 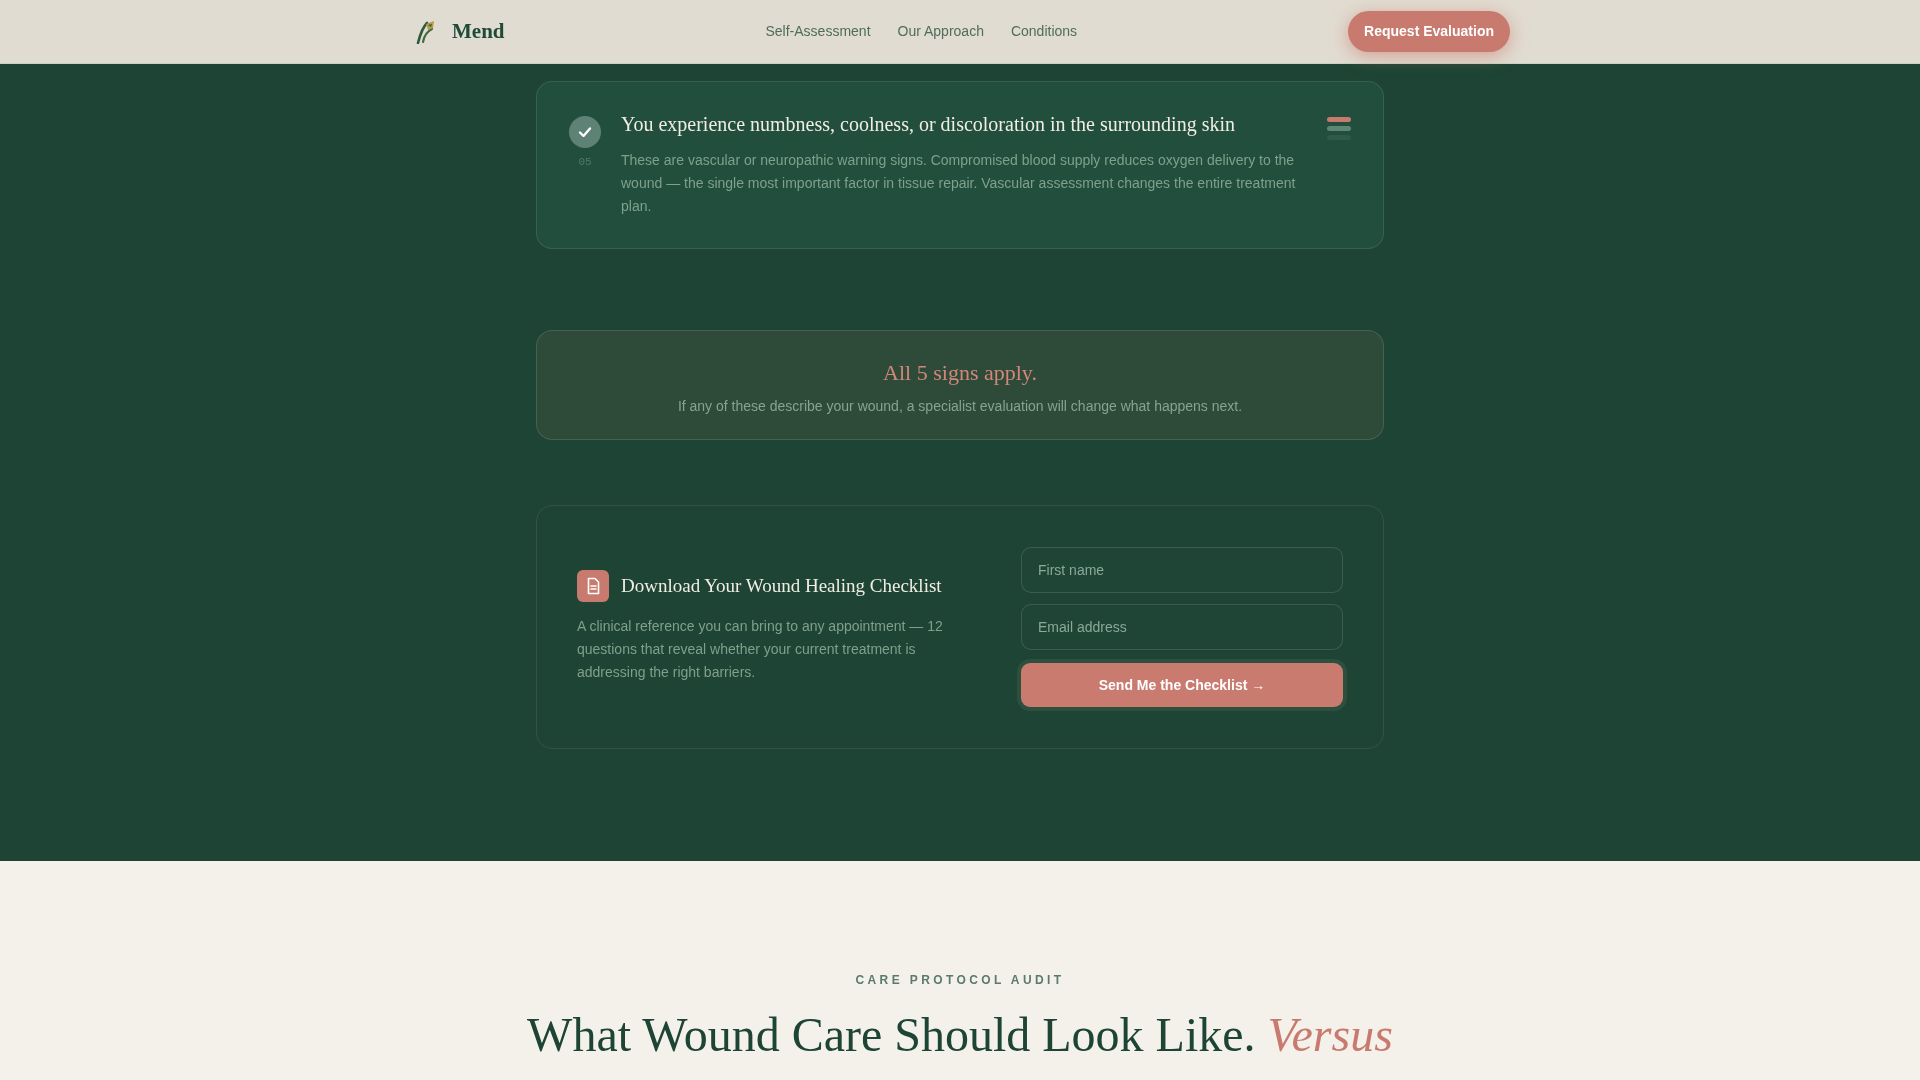 What do you see at coordinates (1182, 570) in the screenshot?
I see `name-input-field: First name` at bounding box center [1182, 570].